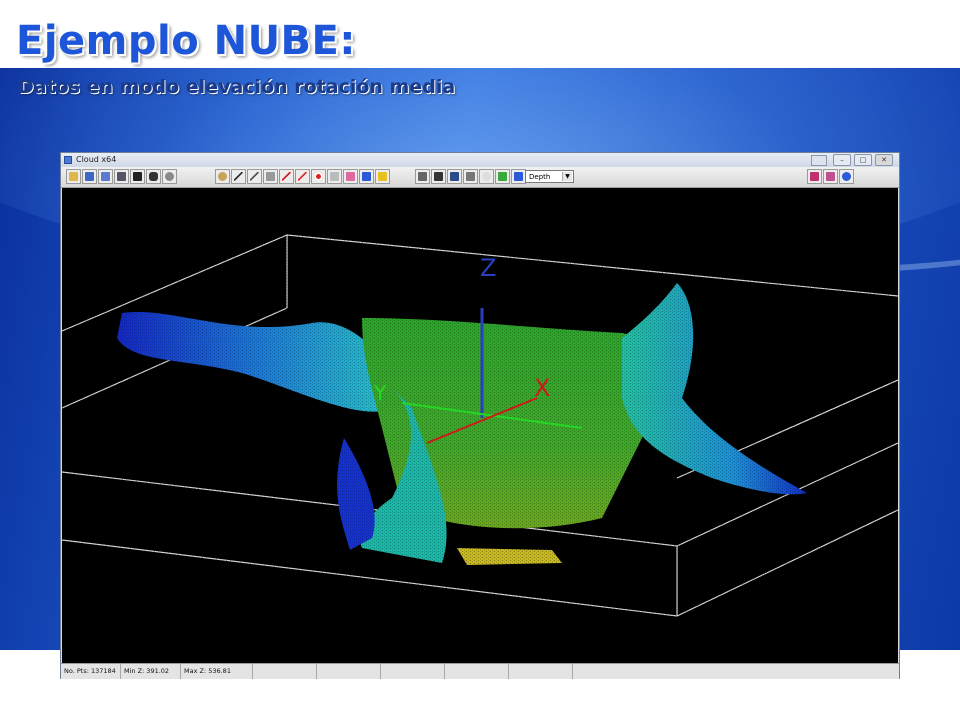  What do you see at coordinates (286, 176) in the screenshot?
I see `ruler-red-icon` at bounding box center [286, 176].